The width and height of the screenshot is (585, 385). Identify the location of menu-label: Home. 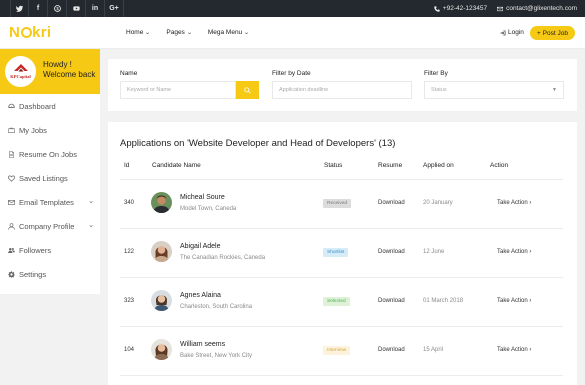
(135, 32).